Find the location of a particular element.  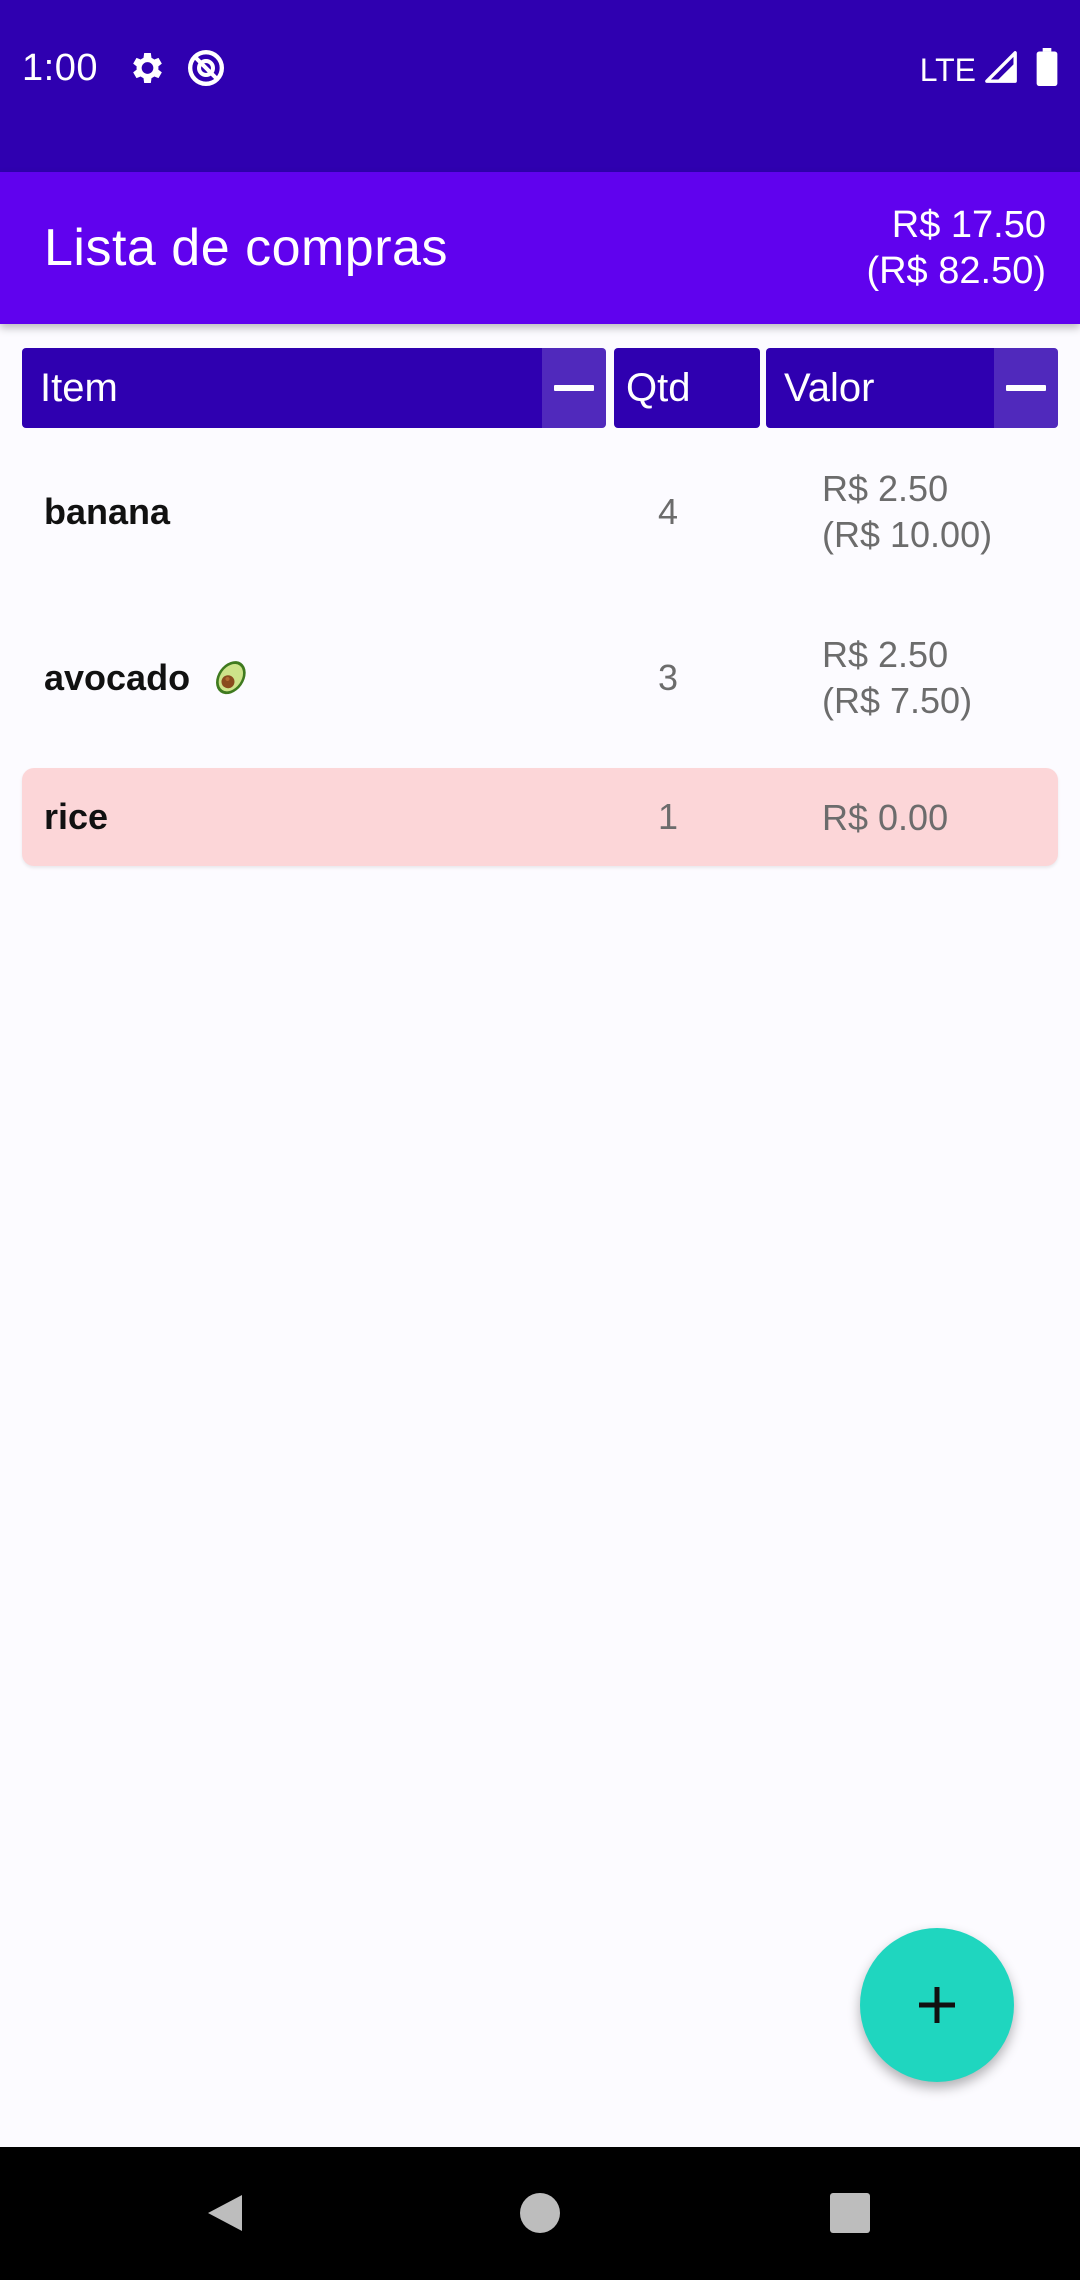

column-header-valor-label: Valor is located at coordinates (829, 388).